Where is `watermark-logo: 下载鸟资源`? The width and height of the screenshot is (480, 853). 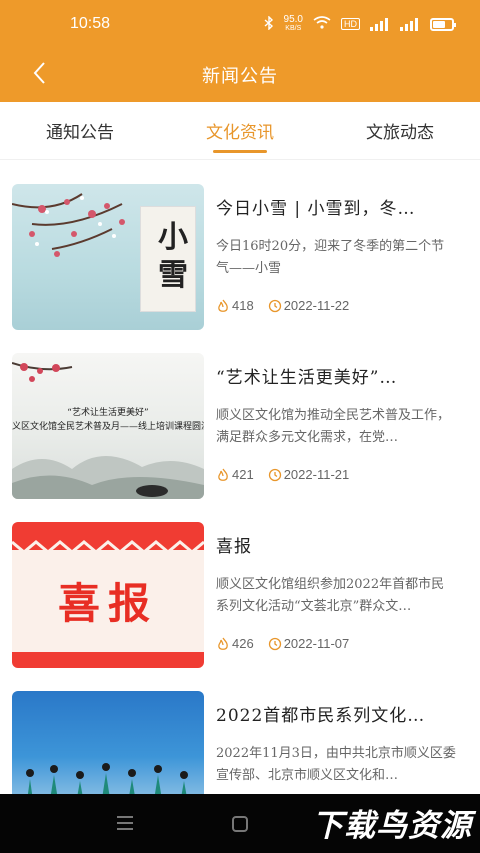
watermark-logo: 下载鸟资源 is located at coordinates (392, 826).